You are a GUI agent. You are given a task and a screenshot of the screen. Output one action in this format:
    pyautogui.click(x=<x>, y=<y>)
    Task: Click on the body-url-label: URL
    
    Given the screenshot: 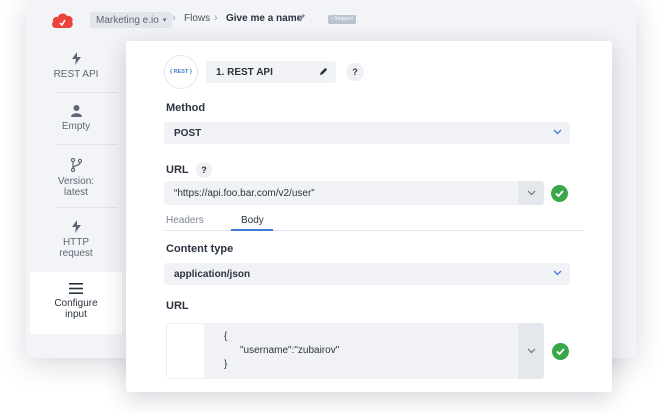 What is the action you would take?
    pyautogui.click(x=177, y=306)
    